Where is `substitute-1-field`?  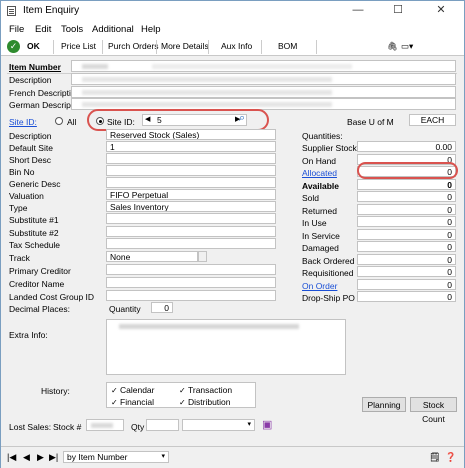
substitute-1-field is located at coordinates (191, 218).